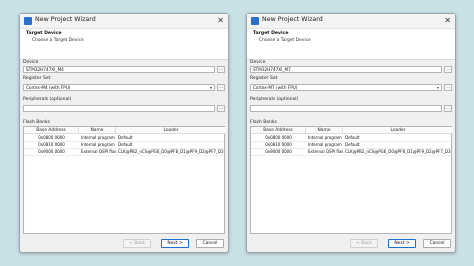  What do you see at coordinates (48, 87) in the screenshot?
I see `register-set-value: Cortex-M4 (with FPU)` at bounding box center [48, 87].